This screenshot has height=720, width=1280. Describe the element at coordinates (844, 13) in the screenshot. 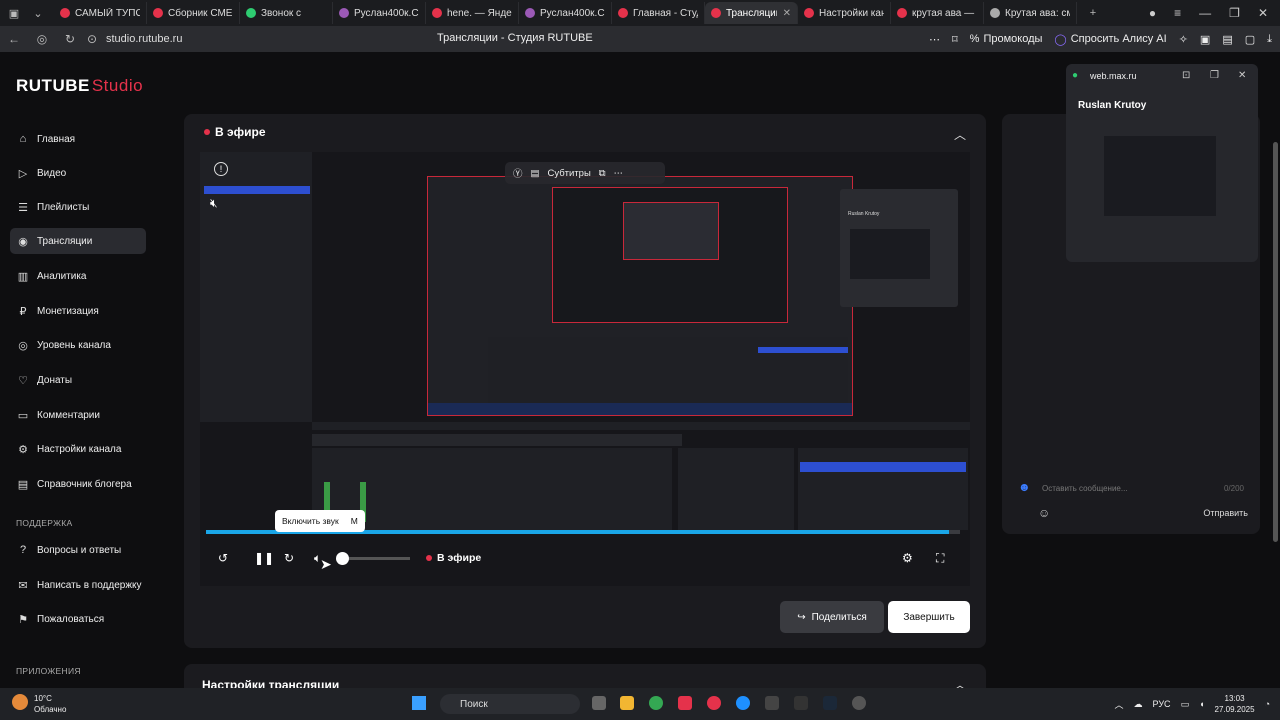

I see `browser-tab: Настройки кан` at that location.